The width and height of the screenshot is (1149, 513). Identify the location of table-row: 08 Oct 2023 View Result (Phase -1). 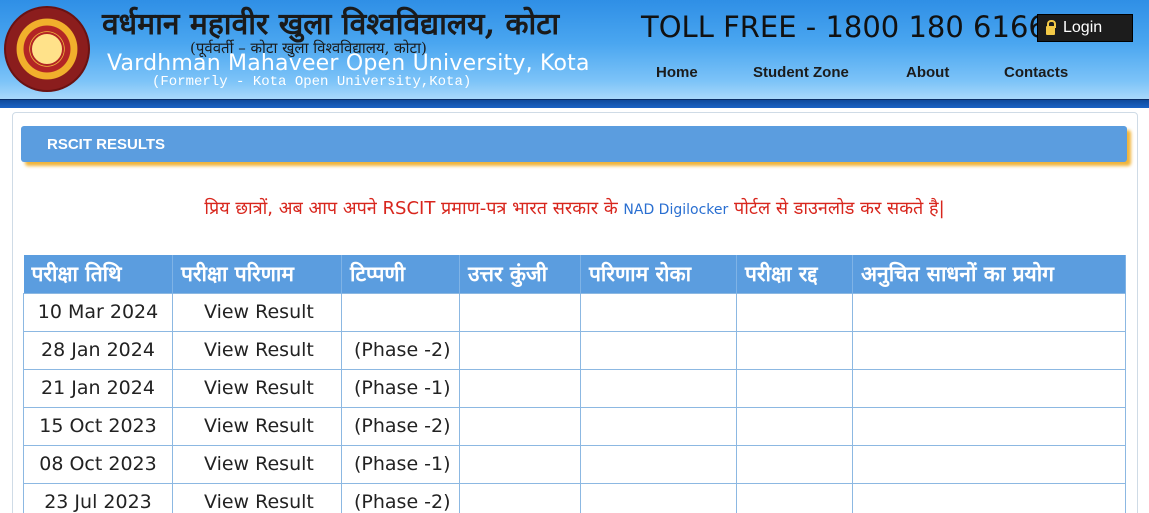
(574, 464).